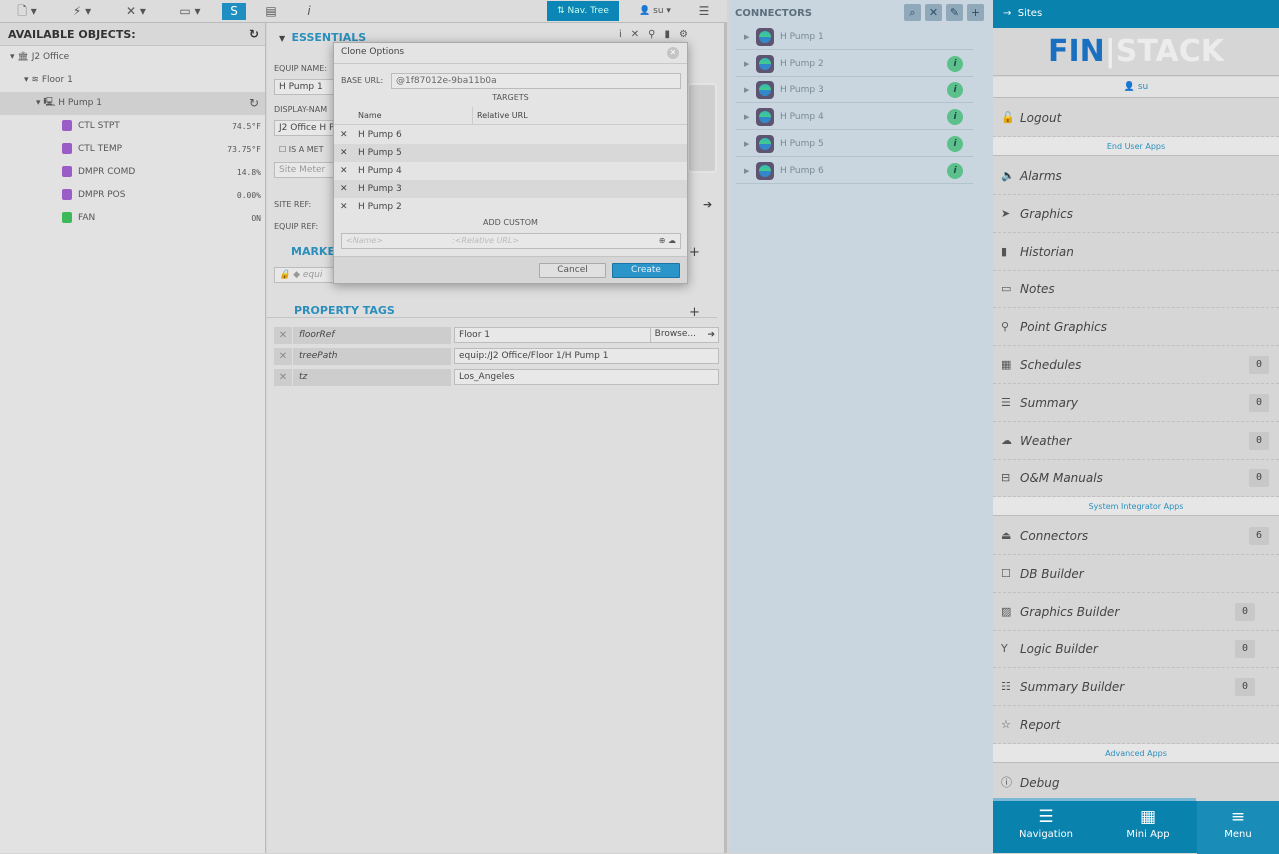 The height and width of the screenshot is (854, 1279). I want to click on menu-item: ➤ Graphics, so click(1136, 214).